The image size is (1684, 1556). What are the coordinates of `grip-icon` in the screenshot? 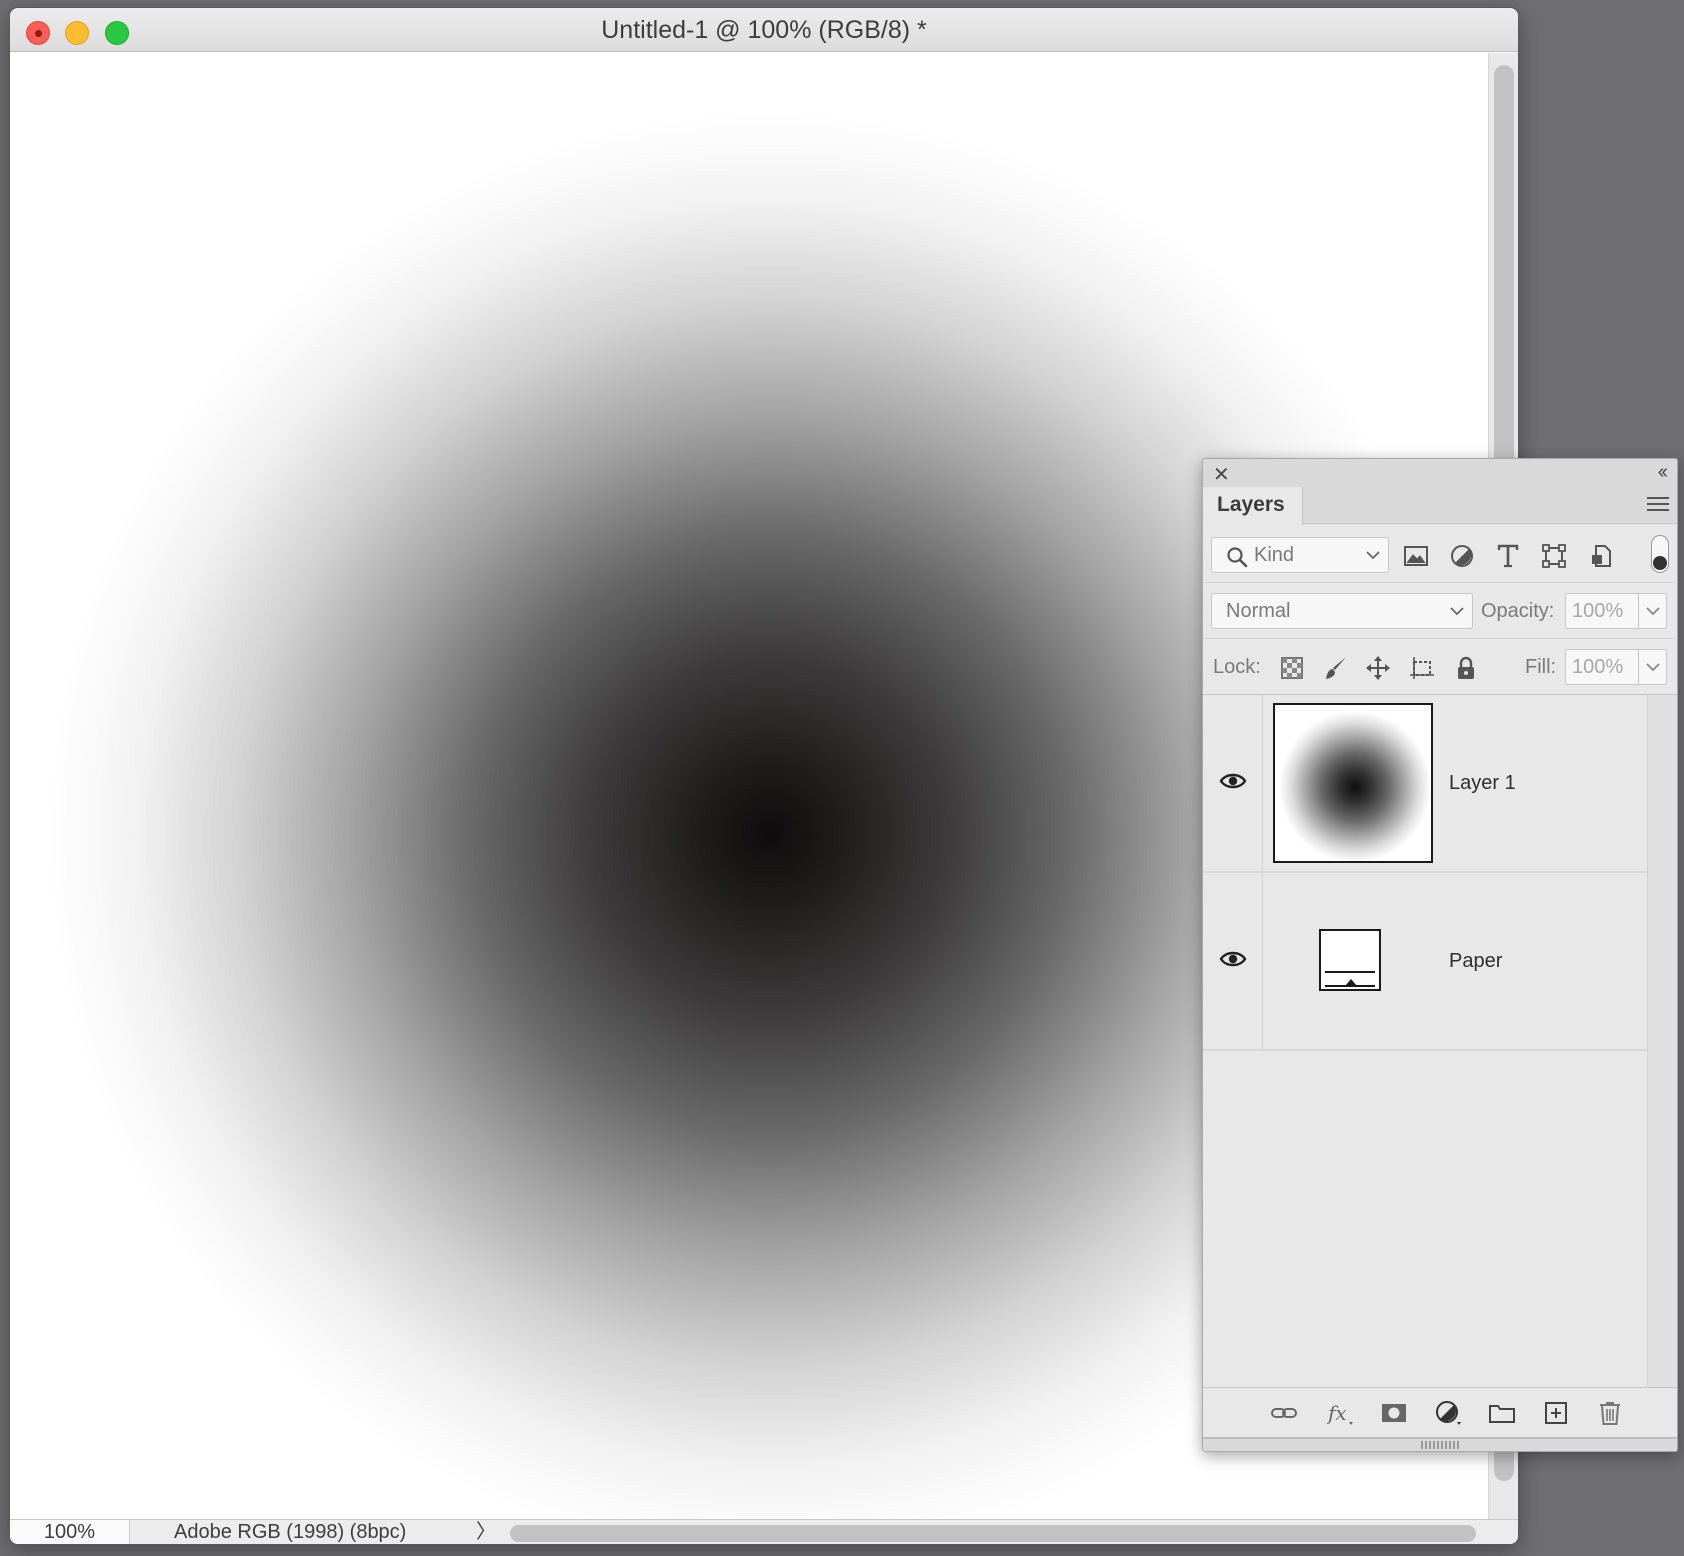 It's located at (1441, 1445).